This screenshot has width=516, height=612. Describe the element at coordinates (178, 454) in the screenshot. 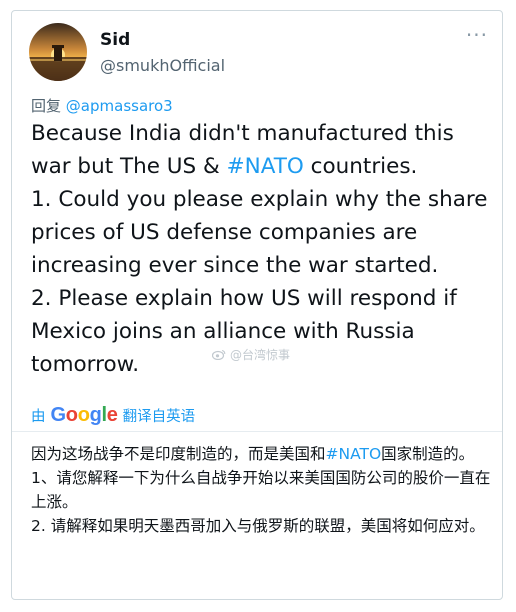

I see `translated-line-1-before: 因为这场战争不是印度制造的，而是美国和` at that location.